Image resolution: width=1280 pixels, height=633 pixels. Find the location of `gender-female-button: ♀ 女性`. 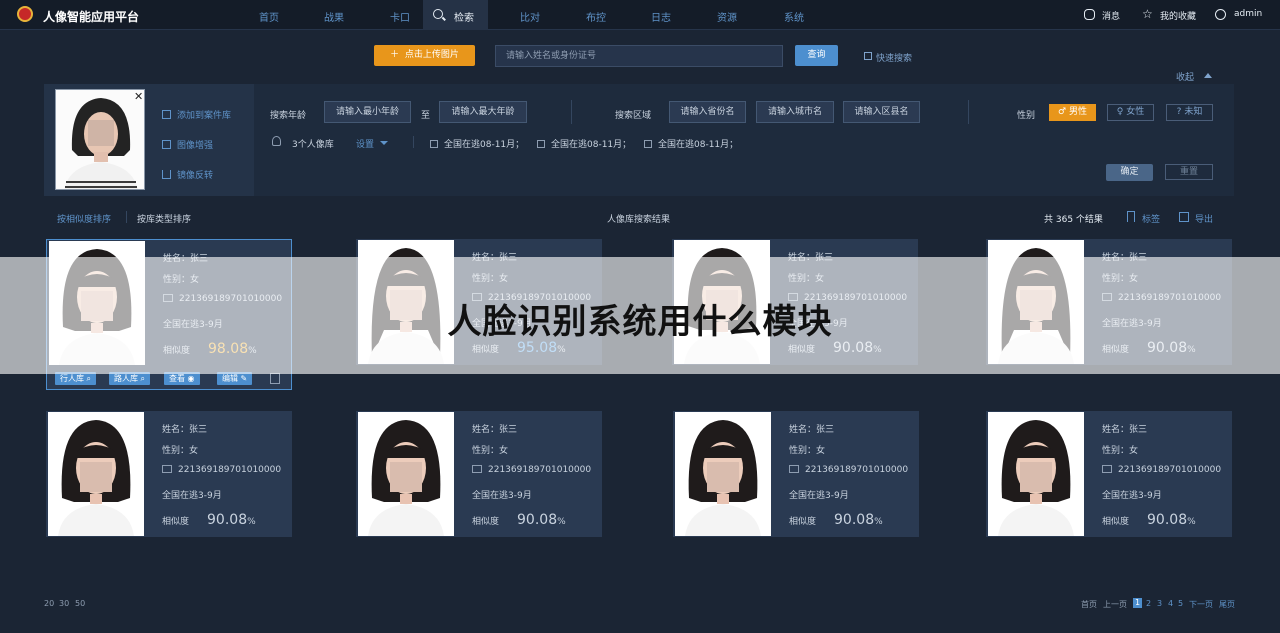

gender-female-button: ♀ 女性 is located at coordinates (1130, 112).